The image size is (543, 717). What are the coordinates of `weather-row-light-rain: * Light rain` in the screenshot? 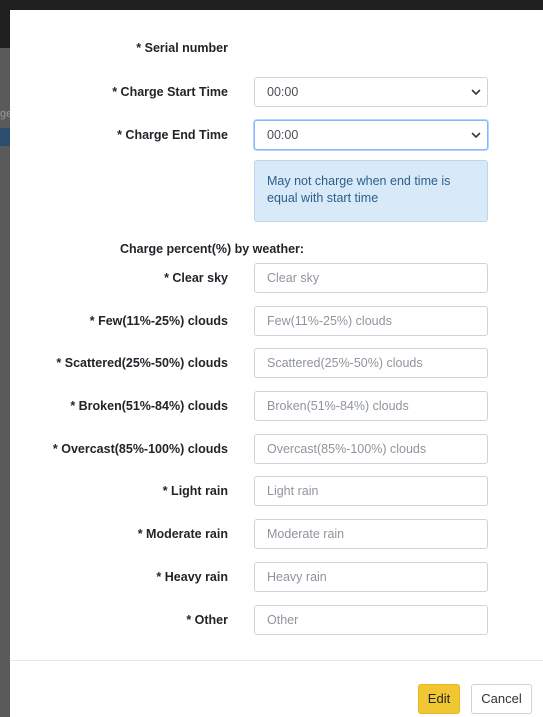 It's located at (276, 491).